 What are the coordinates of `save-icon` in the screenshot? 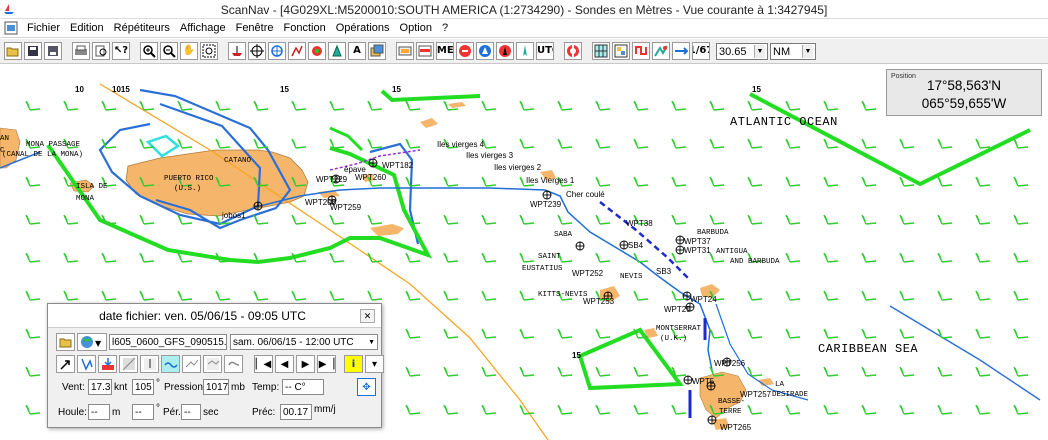 It's located at (33, 51).